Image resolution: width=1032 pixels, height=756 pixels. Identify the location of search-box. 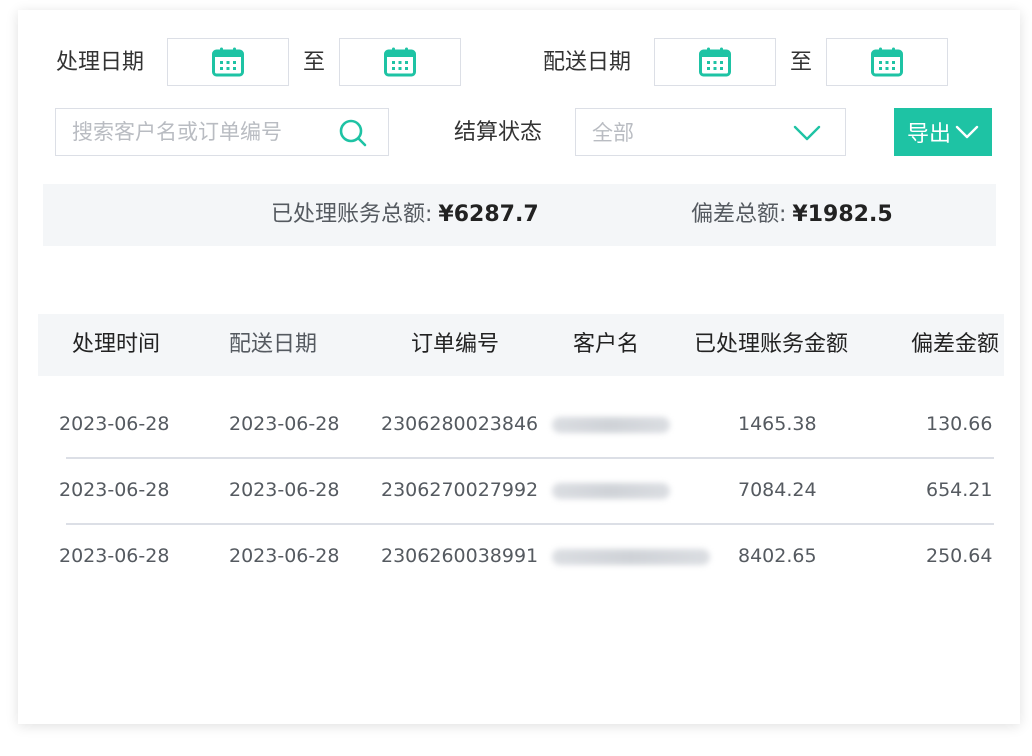
(222, 132).